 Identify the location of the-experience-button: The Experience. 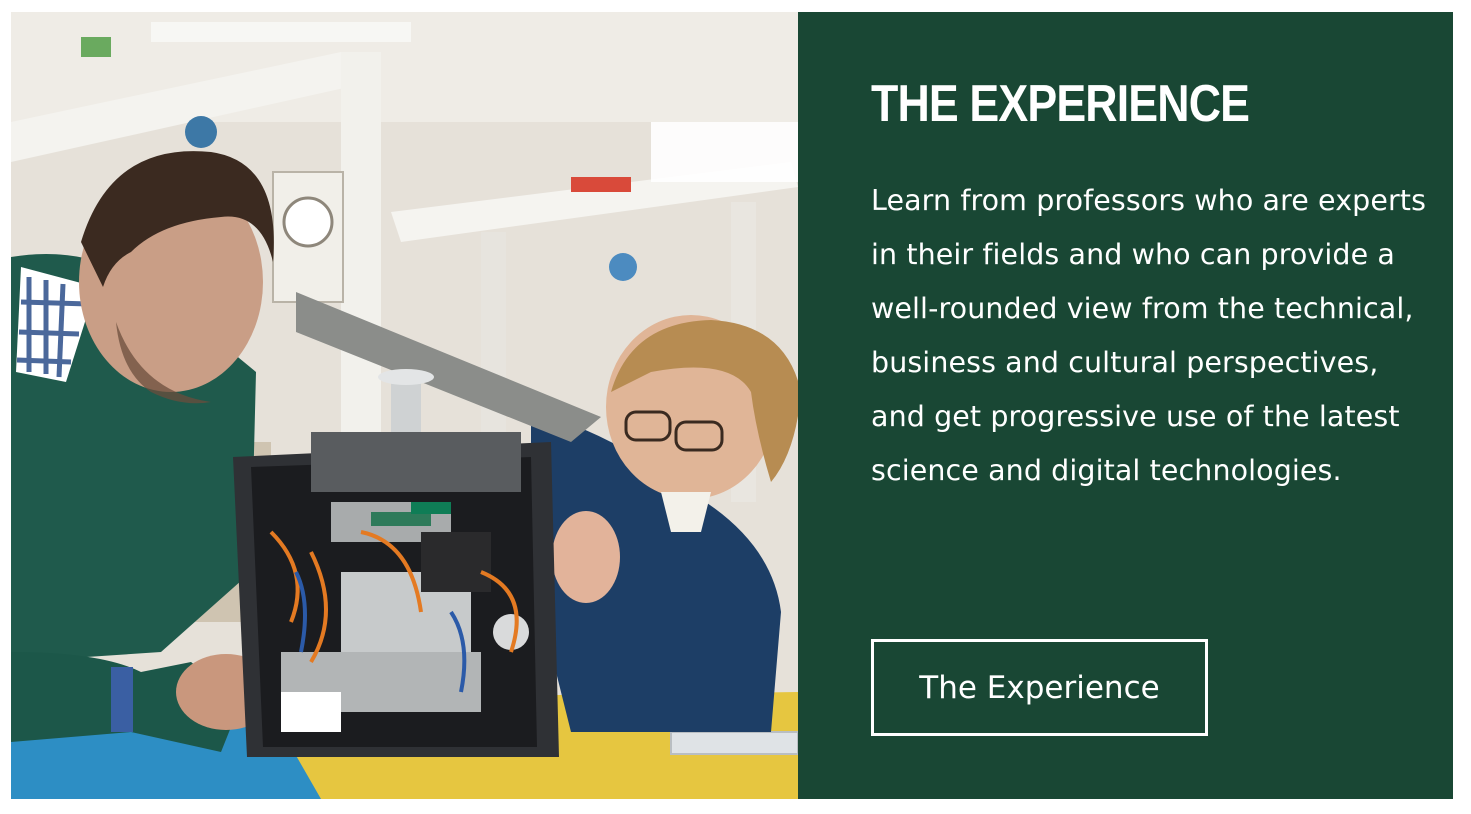
(1039, 687).